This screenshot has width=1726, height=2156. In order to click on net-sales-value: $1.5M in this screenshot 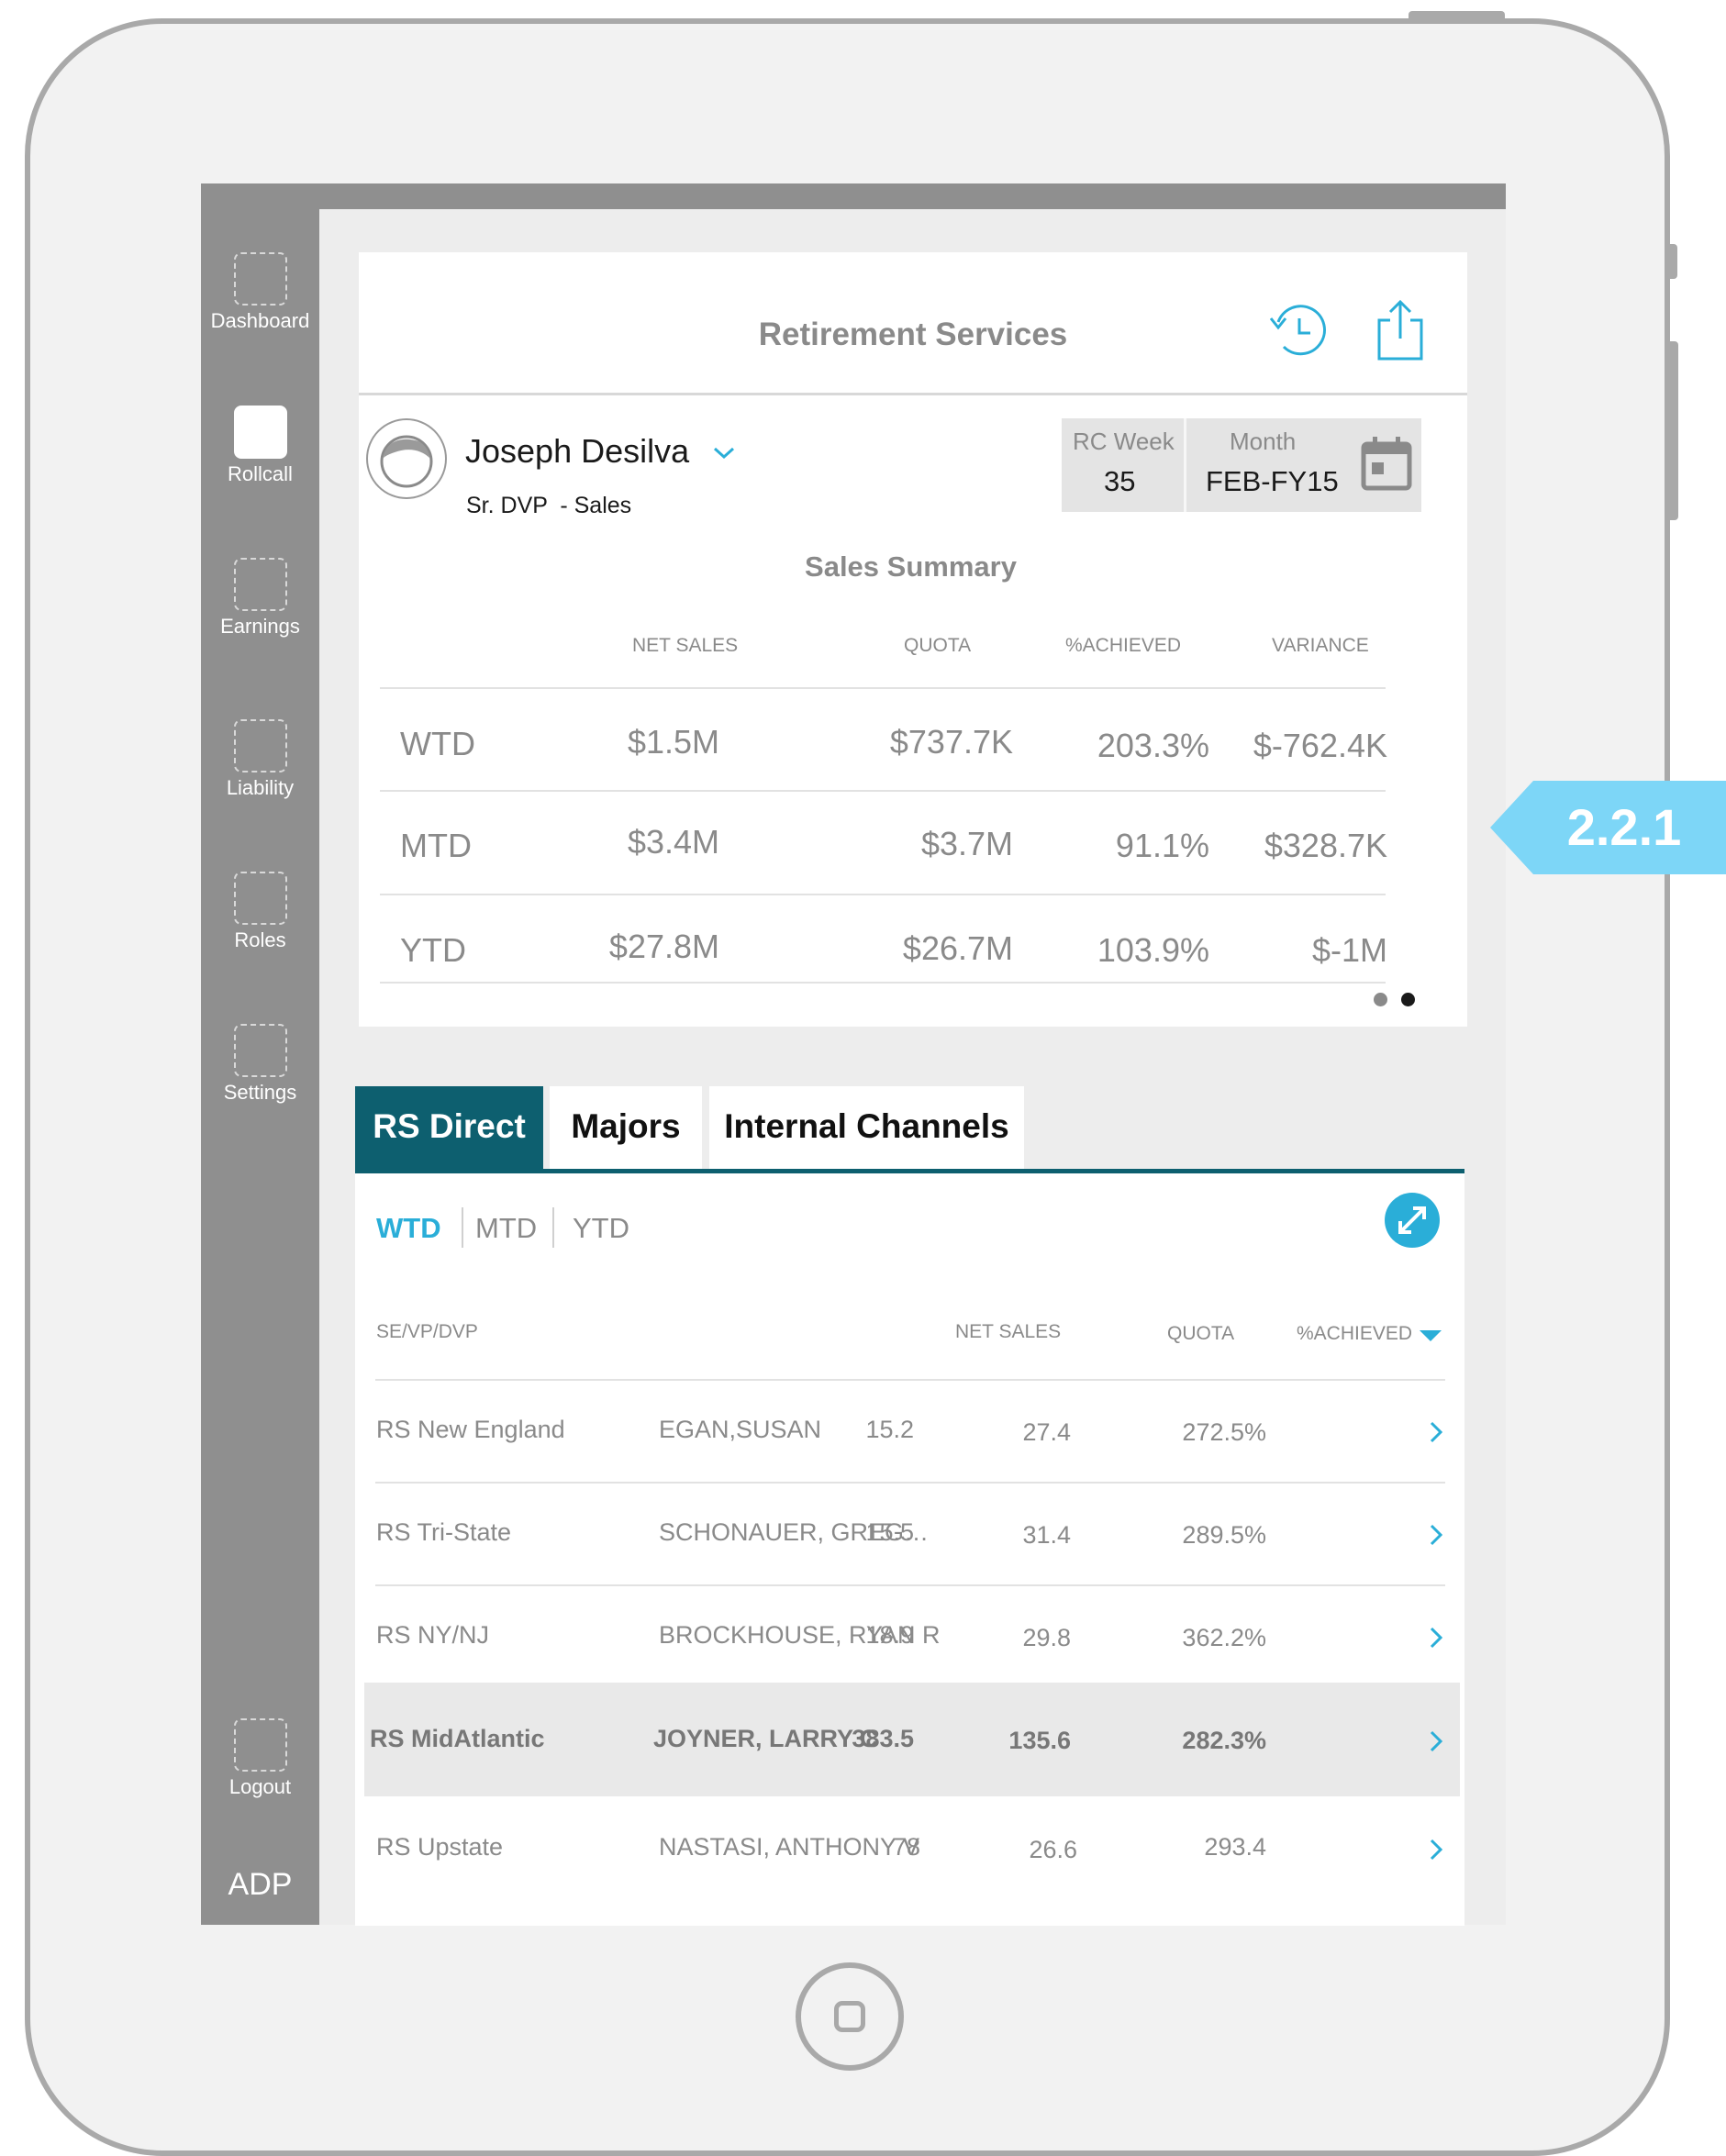, I will do `click(673, 742)`.